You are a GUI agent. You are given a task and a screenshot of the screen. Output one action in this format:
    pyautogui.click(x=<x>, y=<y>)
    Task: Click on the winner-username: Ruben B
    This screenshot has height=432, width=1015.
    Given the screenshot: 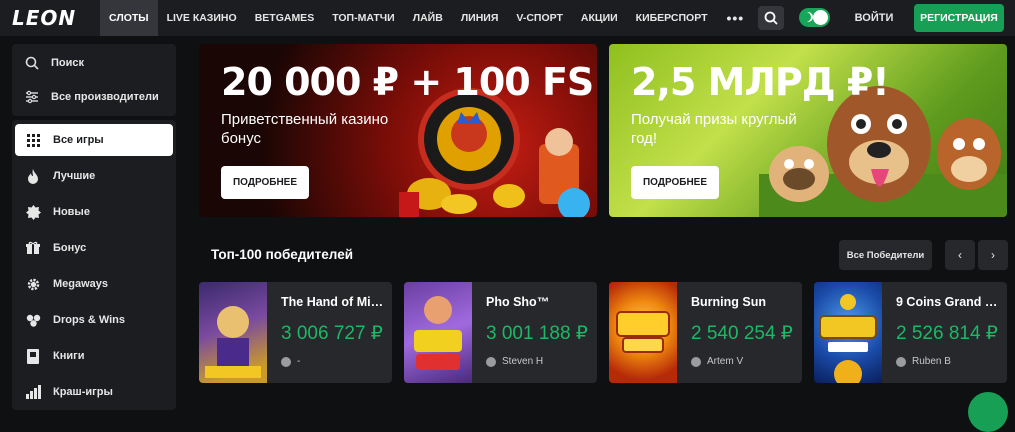 What is the action you would take?
    pyautogui.click(x=931, y=361)
    